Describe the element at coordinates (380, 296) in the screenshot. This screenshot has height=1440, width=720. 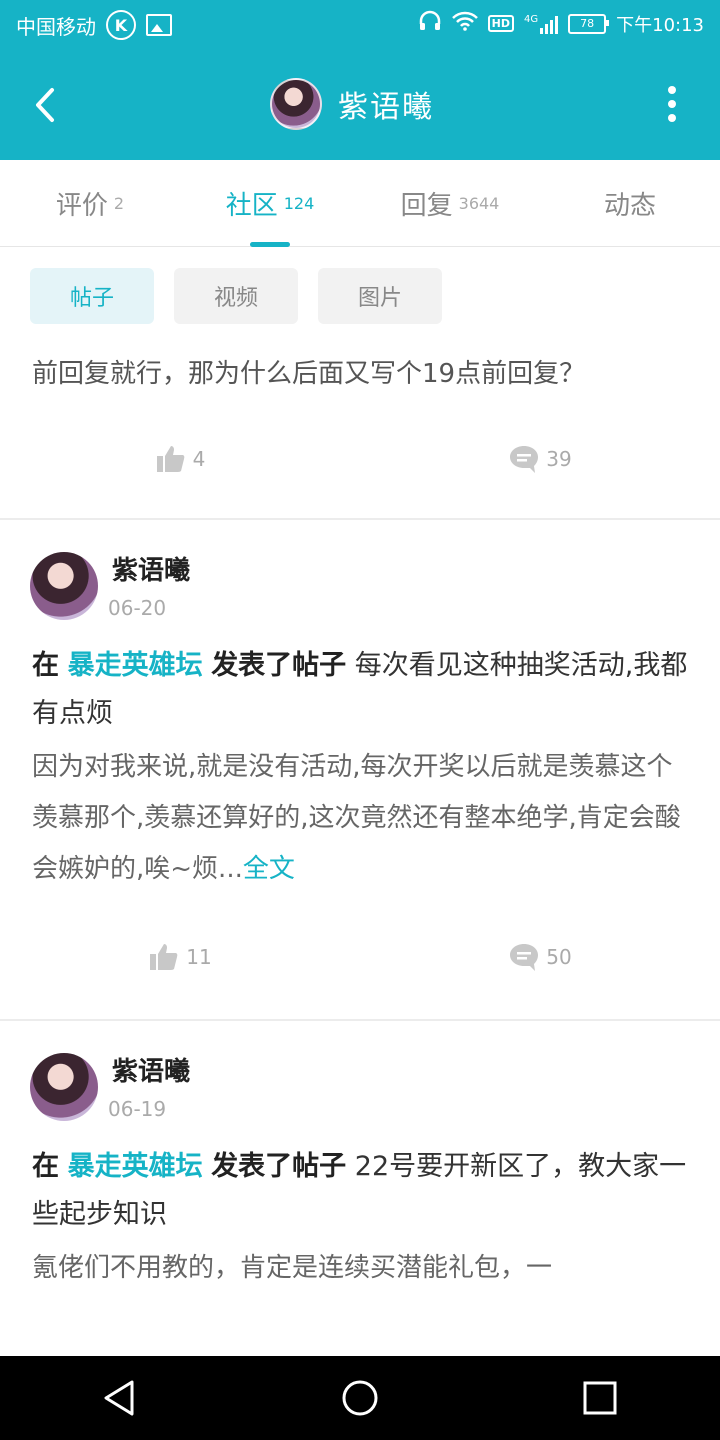
I see `filter-images: 图片` at that location.